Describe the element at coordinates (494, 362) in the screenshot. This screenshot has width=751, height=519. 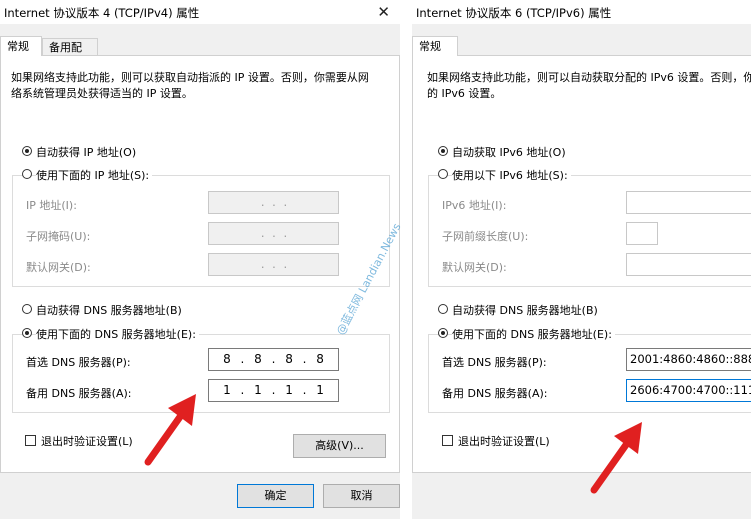
I see `preferred-dns-ipv6-label: 首选 DNS 服务器(P):` at that location.